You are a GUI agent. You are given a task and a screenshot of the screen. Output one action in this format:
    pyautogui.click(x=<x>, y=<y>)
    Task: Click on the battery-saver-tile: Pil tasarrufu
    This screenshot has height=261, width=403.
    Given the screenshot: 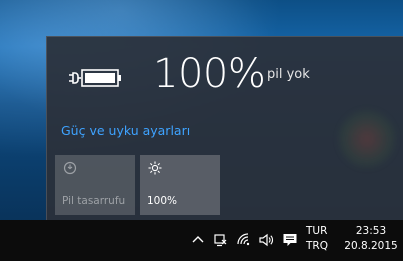 What is the action you would take?
    pyautogui.click(x=95, y=185)
    